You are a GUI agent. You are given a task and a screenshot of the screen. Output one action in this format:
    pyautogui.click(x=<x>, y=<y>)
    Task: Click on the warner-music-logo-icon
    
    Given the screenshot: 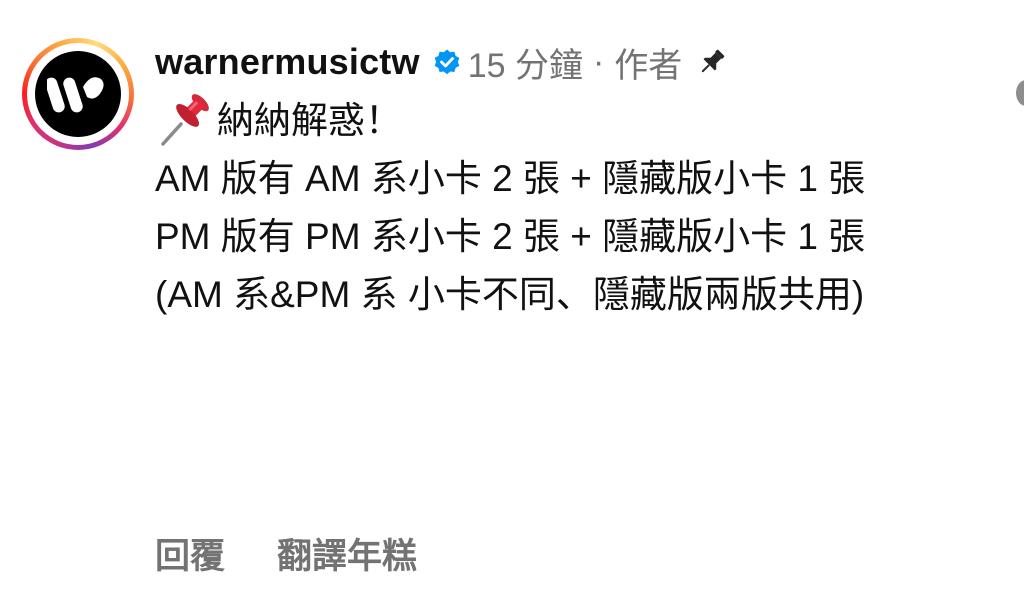 What is the action you would take?
    pyautogui.click(x=78, y=94)
    